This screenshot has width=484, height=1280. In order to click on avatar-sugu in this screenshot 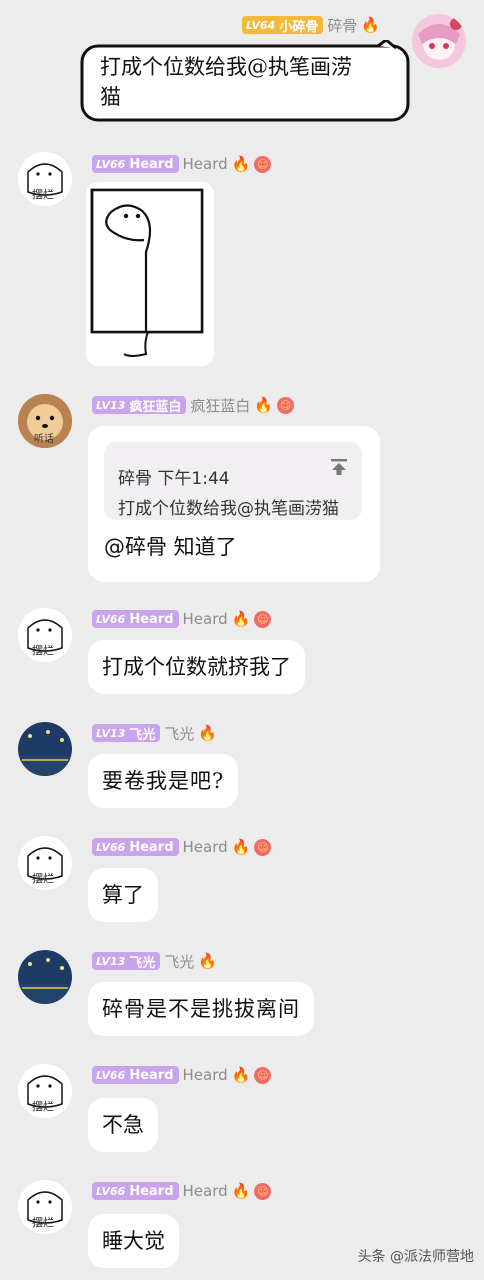, I will do `click(439, 41)`.